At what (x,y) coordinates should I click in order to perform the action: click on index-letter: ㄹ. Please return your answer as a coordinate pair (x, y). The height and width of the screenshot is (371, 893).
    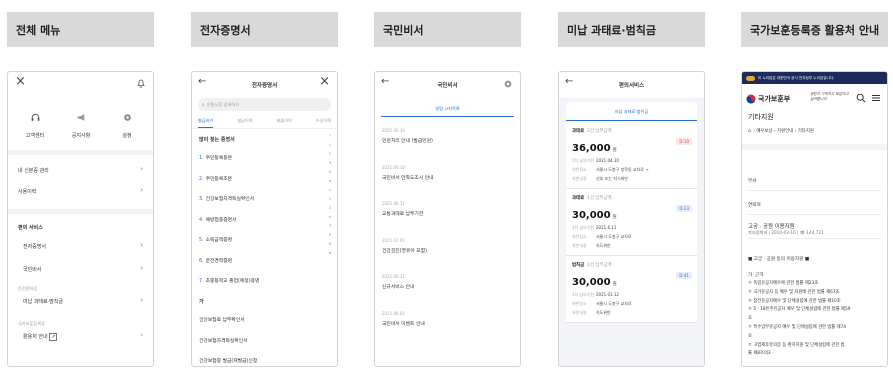
    Looking at the image, I should click on (330, 165).